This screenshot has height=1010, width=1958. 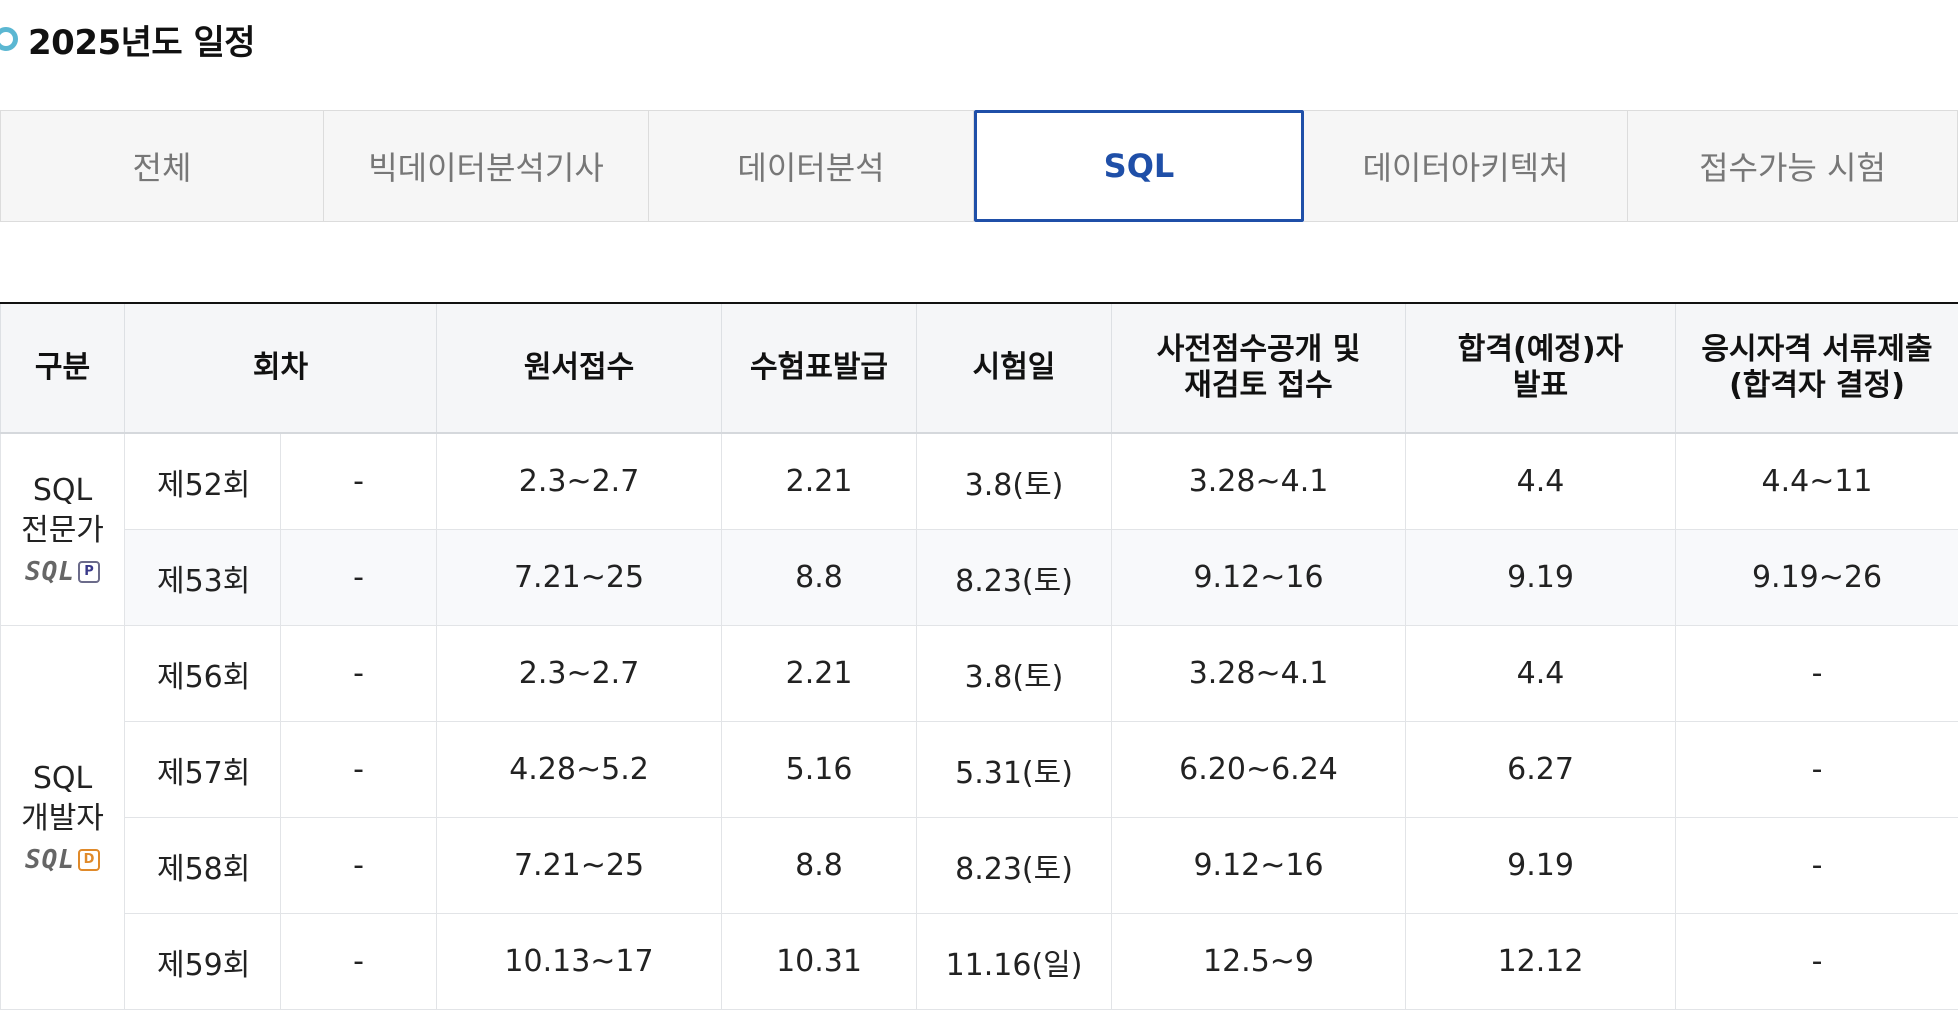 What do you see at coordinates (1816, 577) in the screenshot?
I see `docs-cell: 9.19~26` at bounding box center [1816, 577].